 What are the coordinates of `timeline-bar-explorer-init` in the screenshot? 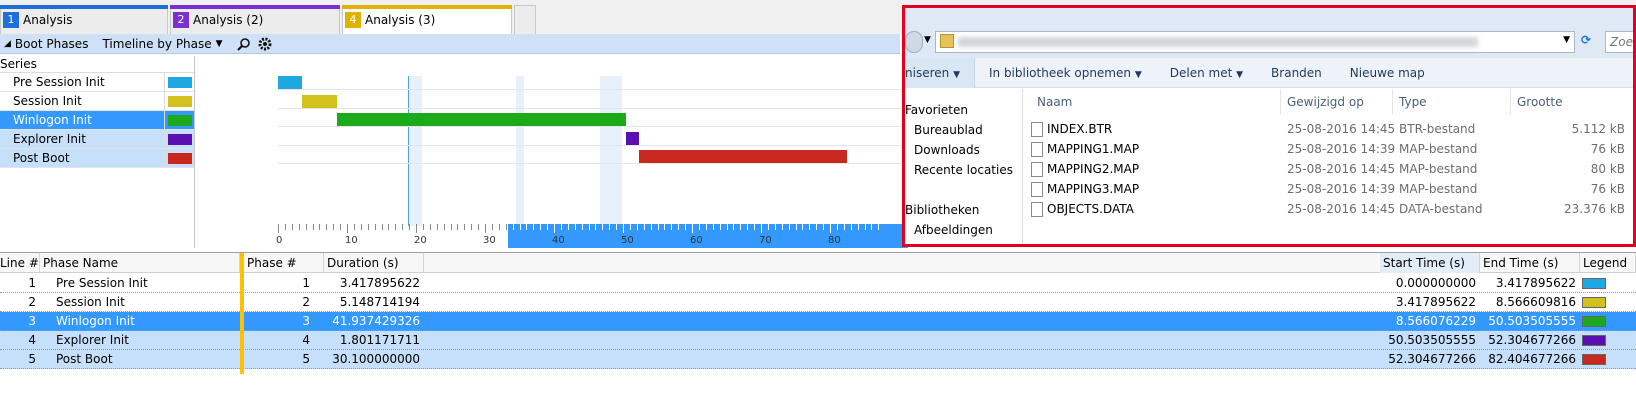 It's located at (632, 138).